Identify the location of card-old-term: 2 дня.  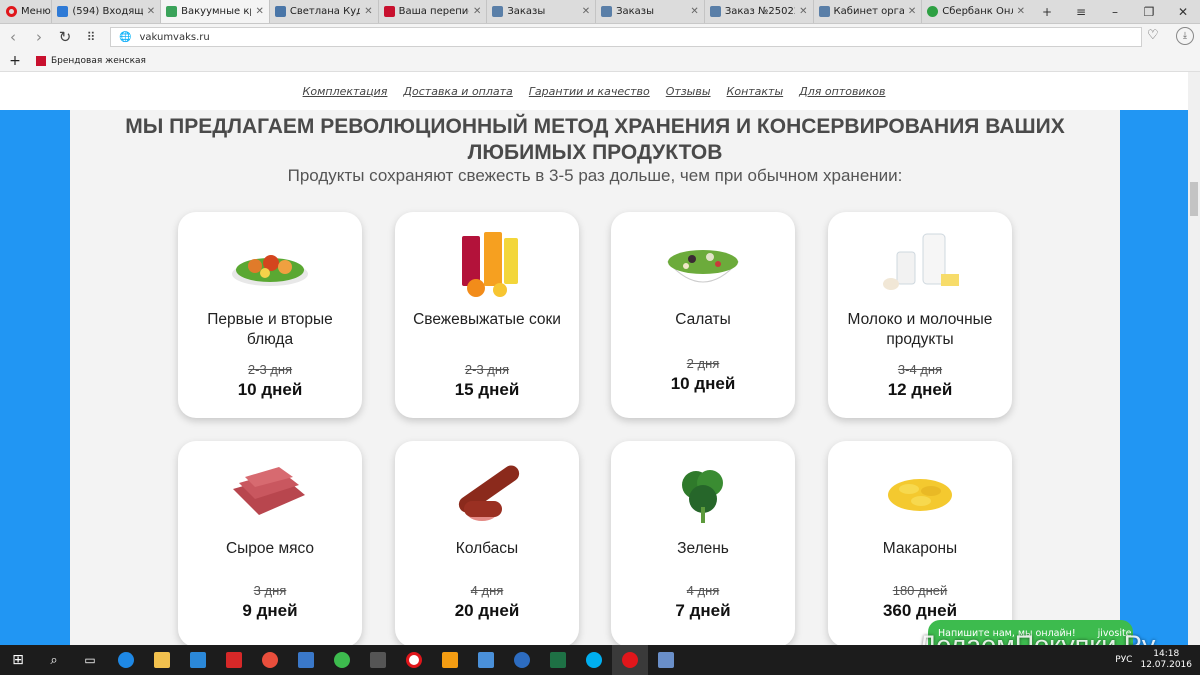
(703, 363).